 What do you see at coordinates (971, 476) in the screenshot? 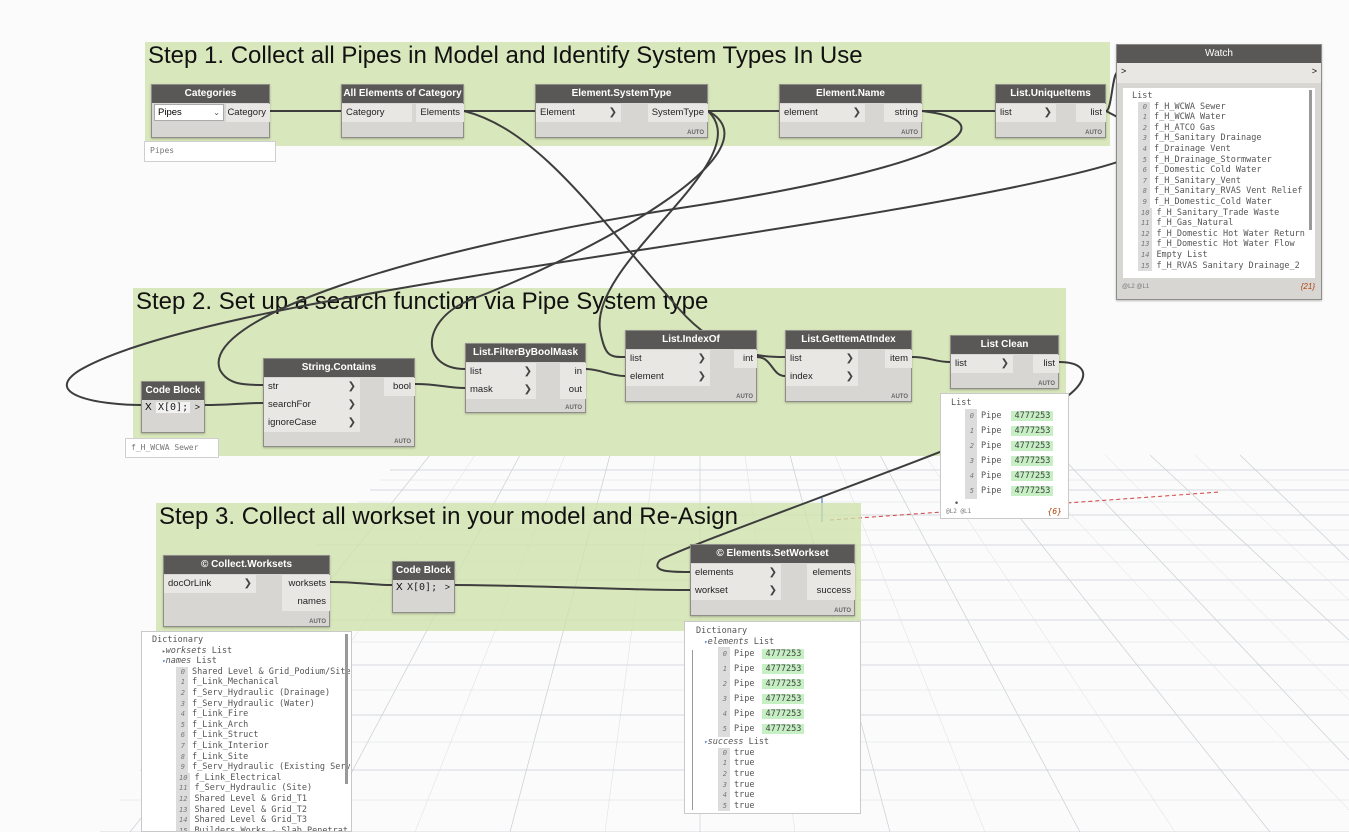
I see `item-index: 4` at bounding box center [971, 476].